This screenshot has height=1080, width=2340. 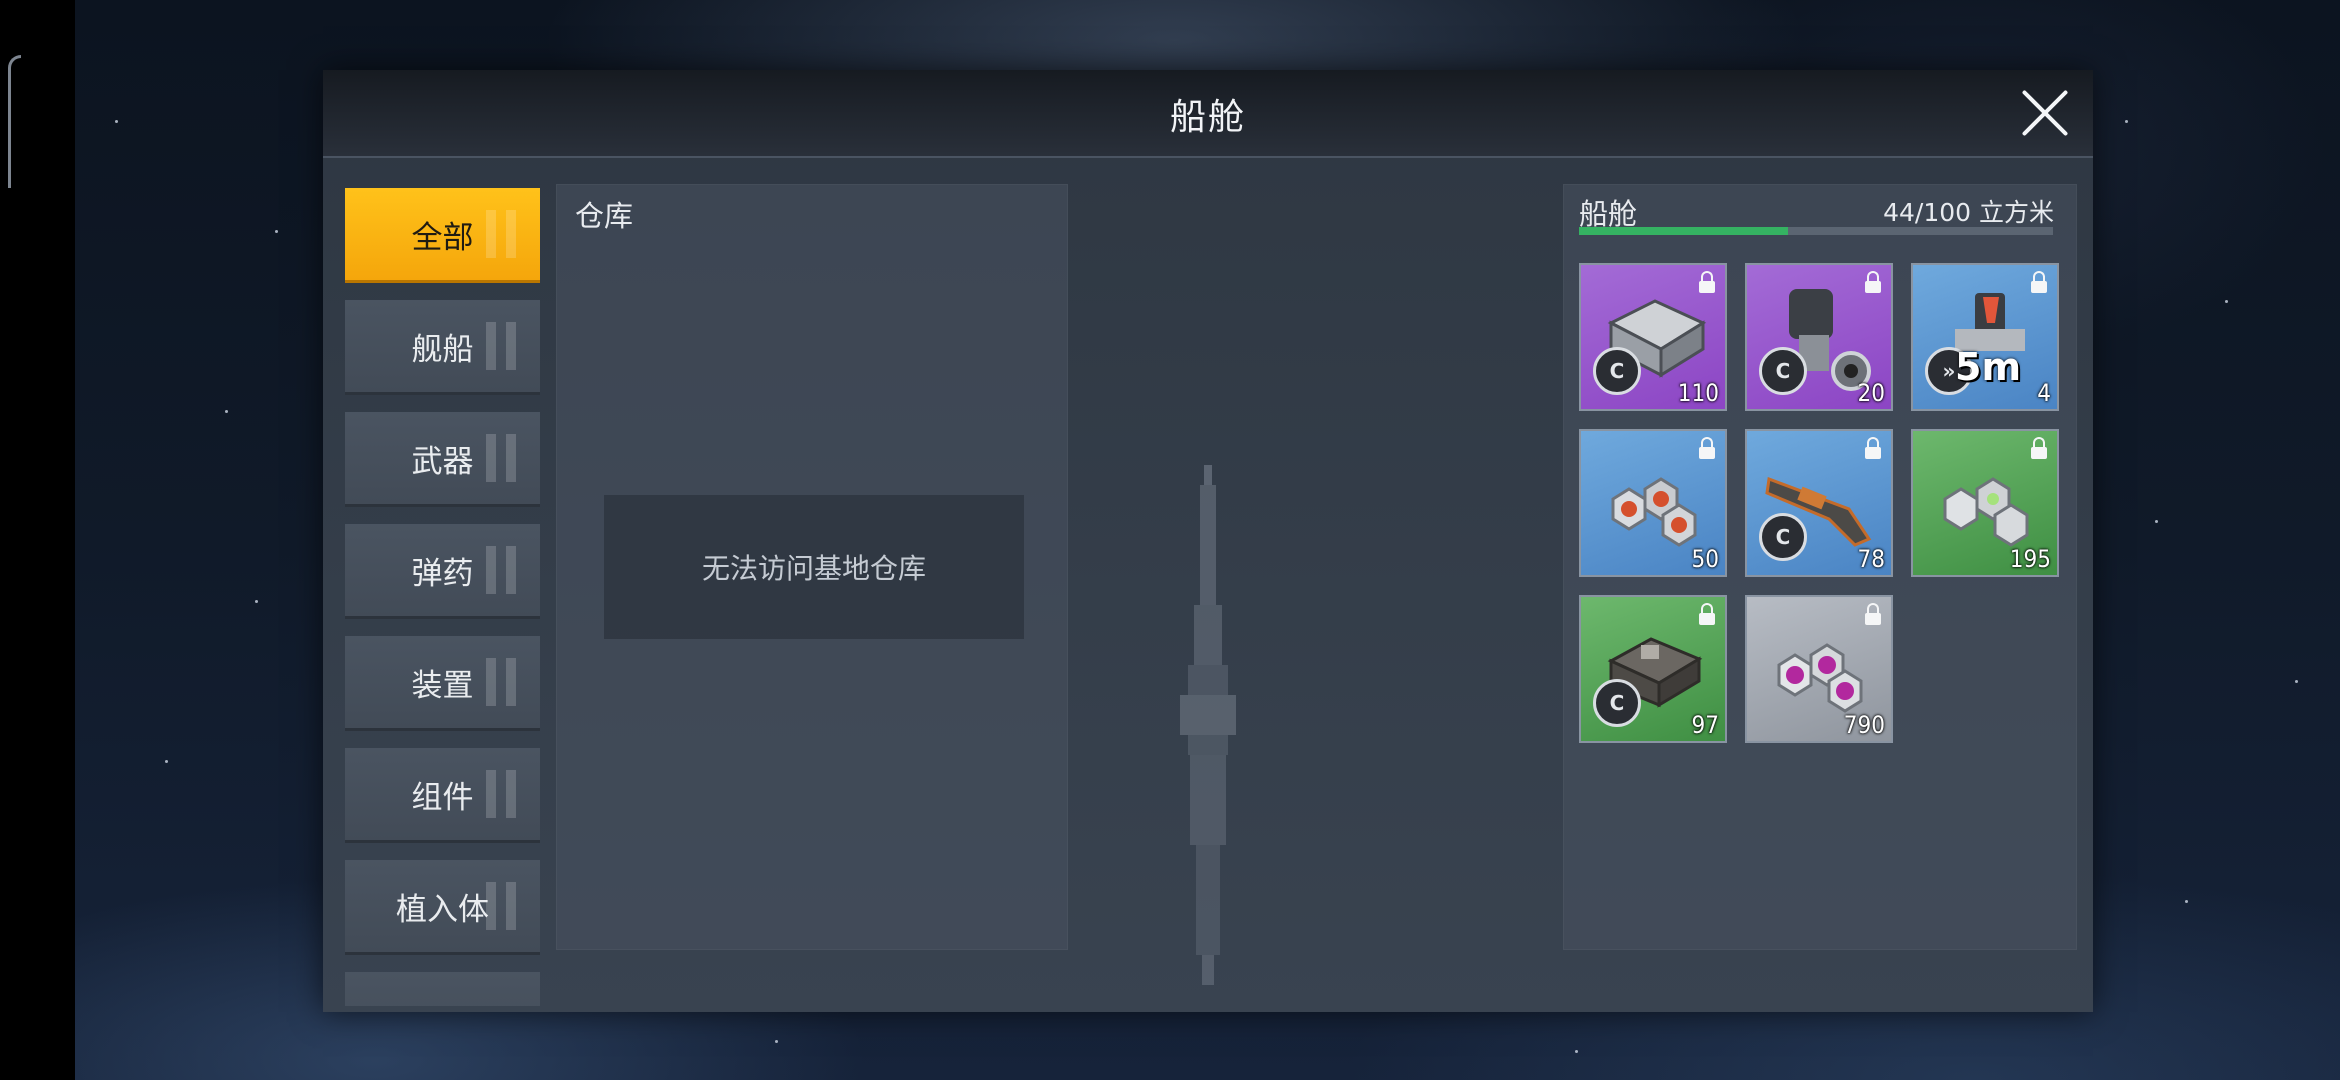 What do you see at coordinates (1653, 669) in the screenshot?
I see `cargo-slot: C 97` at bounding box center [1653, 669].